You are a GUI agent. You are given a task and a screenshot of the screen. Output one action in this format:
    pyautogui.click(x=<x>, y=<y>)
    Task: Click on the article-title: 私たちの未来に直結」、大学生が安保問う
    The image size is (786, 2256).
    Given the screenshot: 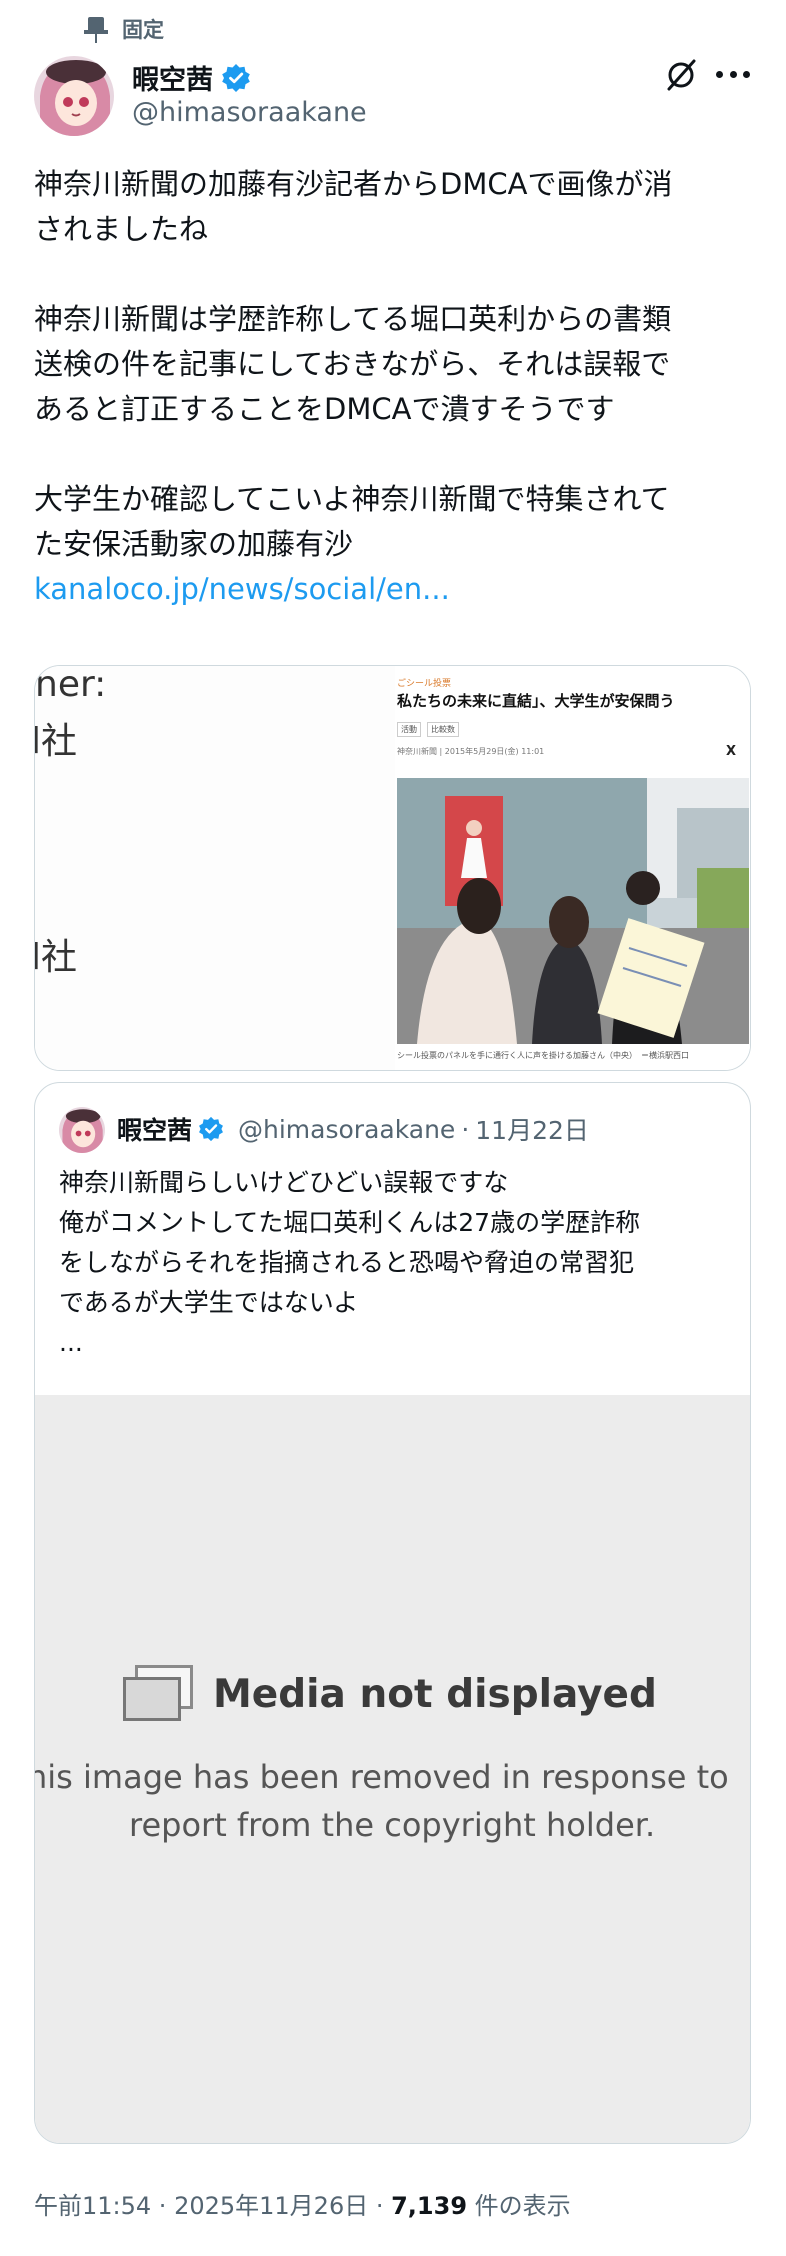 What is the action you would take?
    pyautogui.click(x=536, y=701)
    